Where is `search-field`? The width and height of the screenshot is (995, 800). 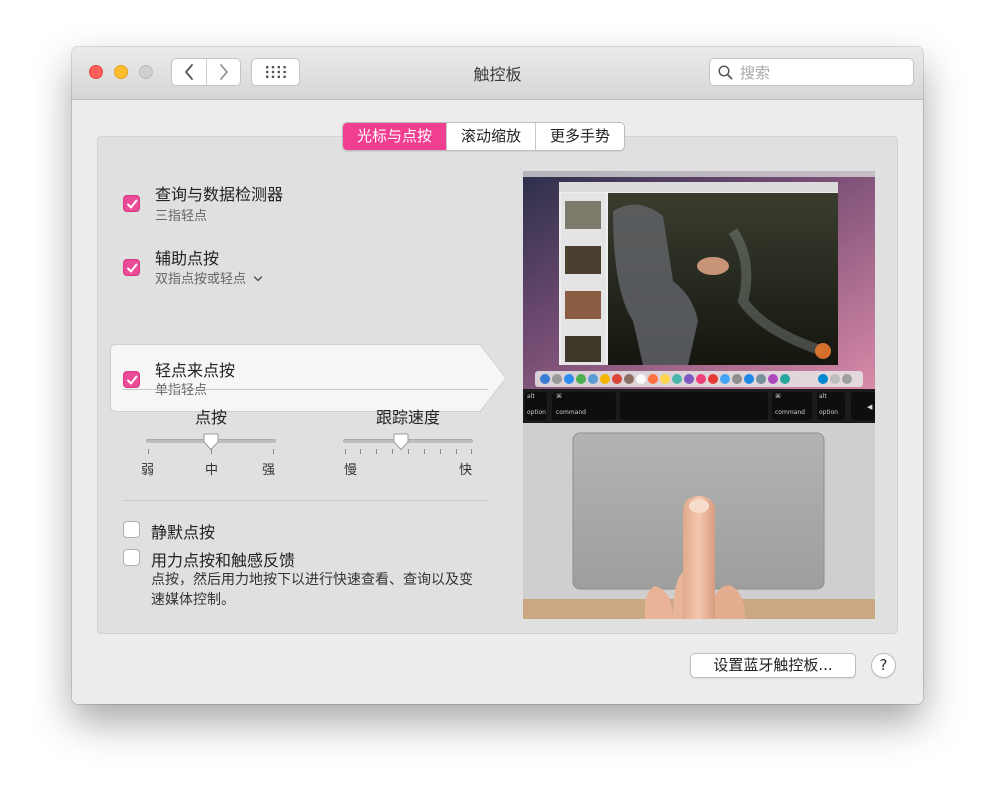
search-field is located at coordinates (811, 72).